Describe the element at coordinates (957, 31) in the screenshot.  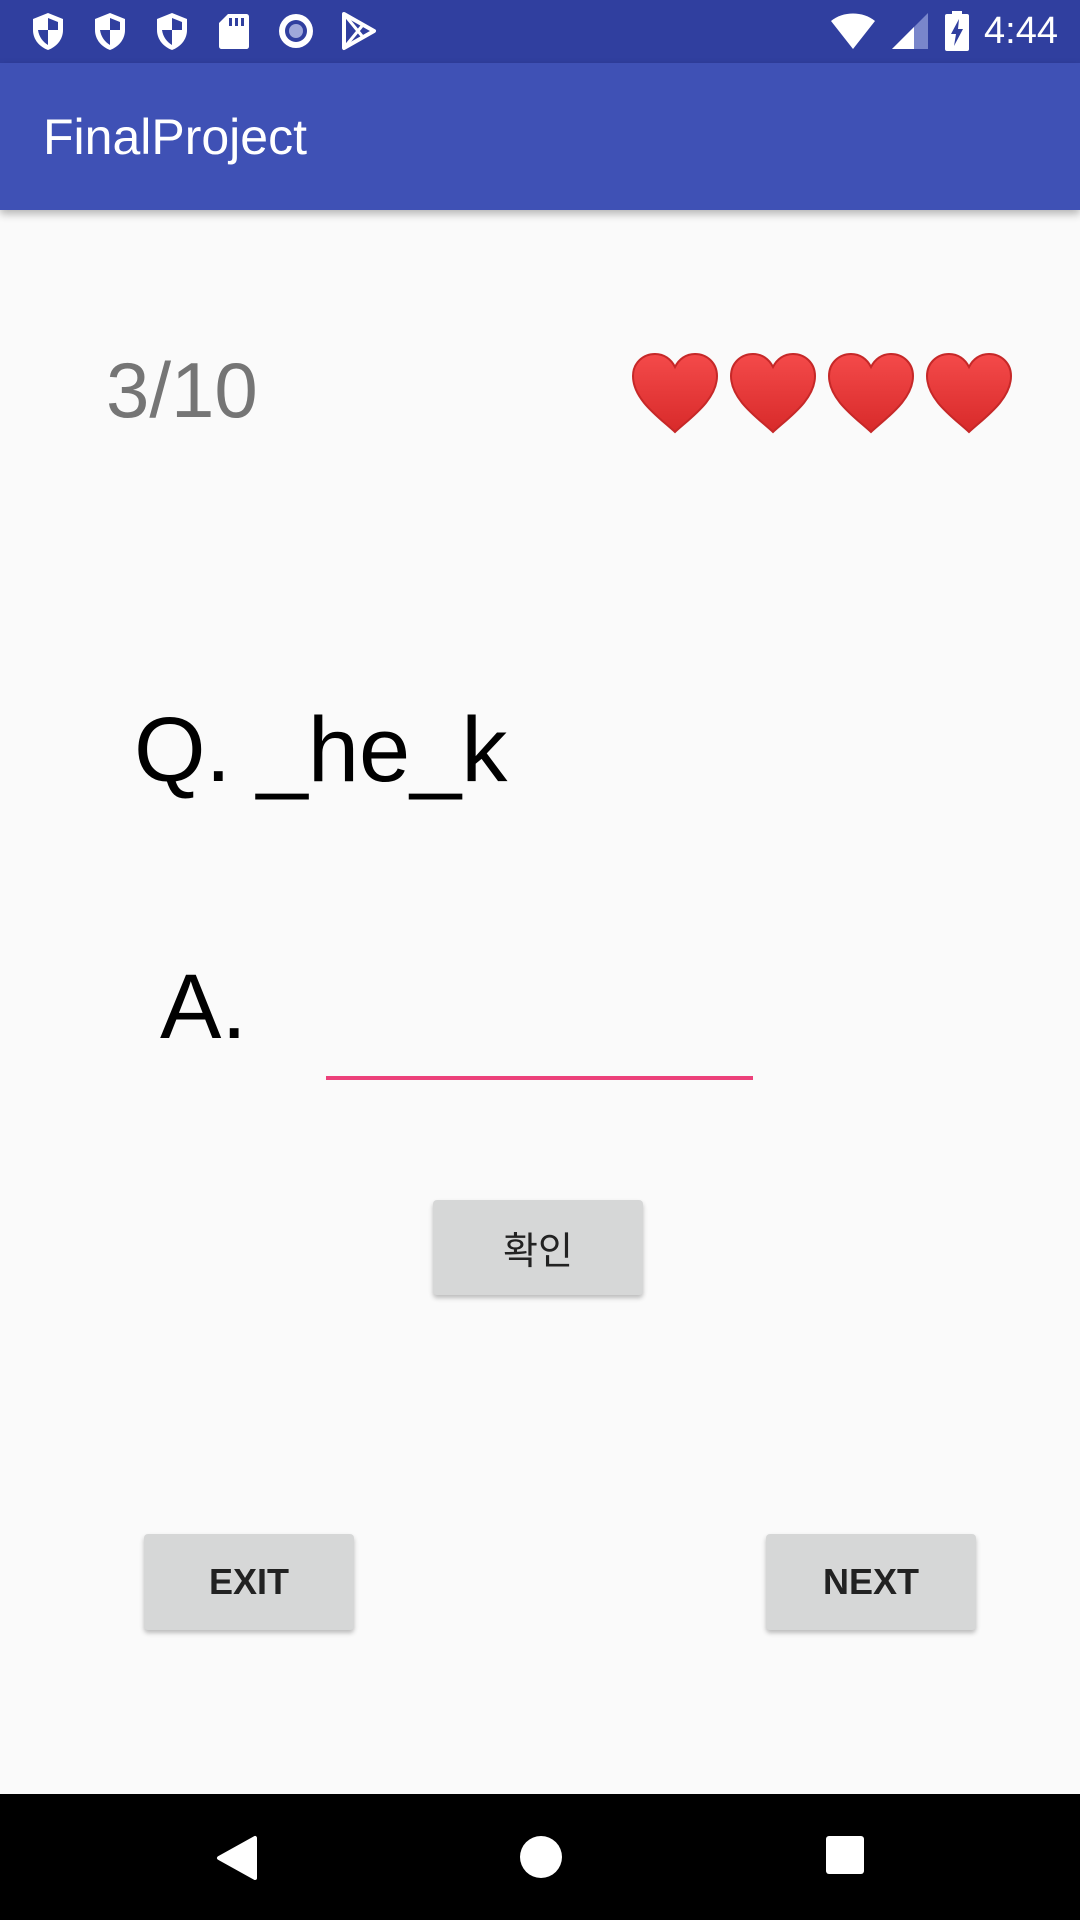
I see `battery-charging-icon` at that location.